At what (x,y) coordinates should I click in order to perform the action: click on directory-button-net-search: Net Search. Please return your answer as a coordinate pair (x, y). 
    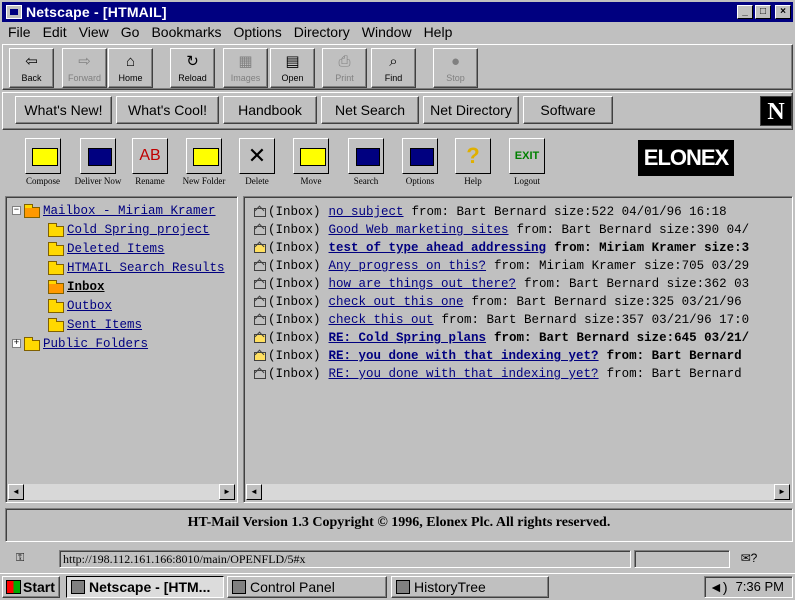
    Looking at the image, I should click on (370, 110).